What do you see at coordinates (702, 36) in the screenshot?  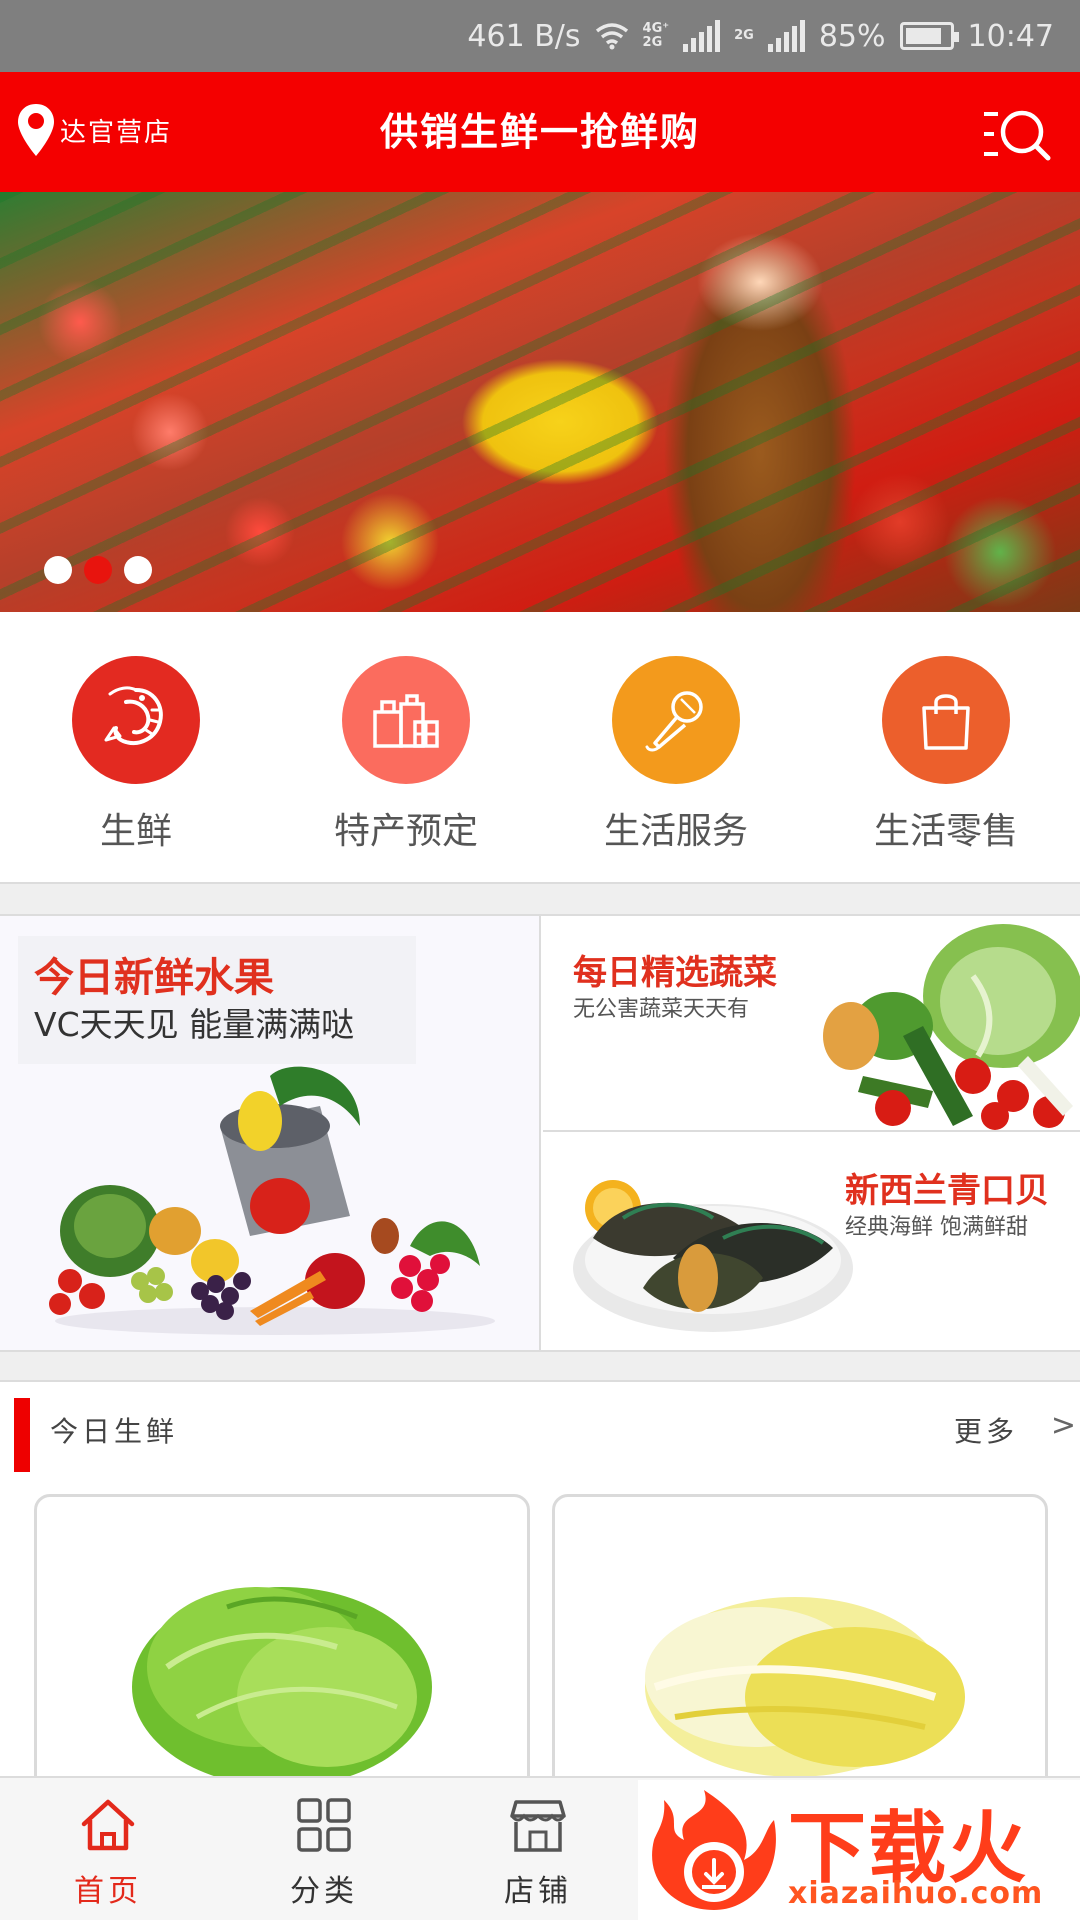 I see `signal-icon` at bounding box center [702, 36].